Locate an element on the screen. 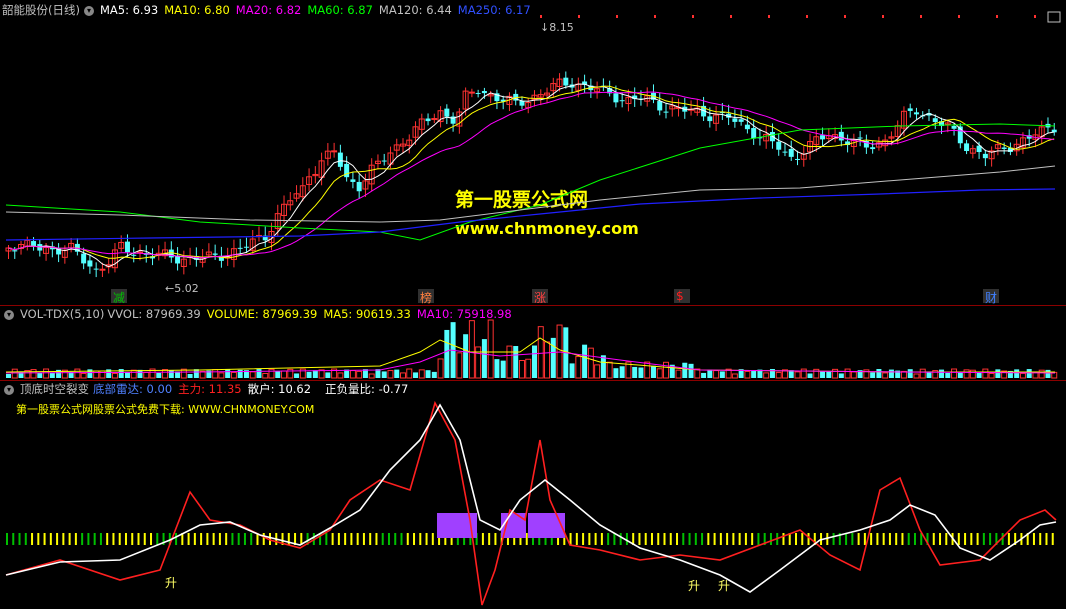 This screenshot has height=609, width=1066. signal-block is located at coordinates (546, 525).